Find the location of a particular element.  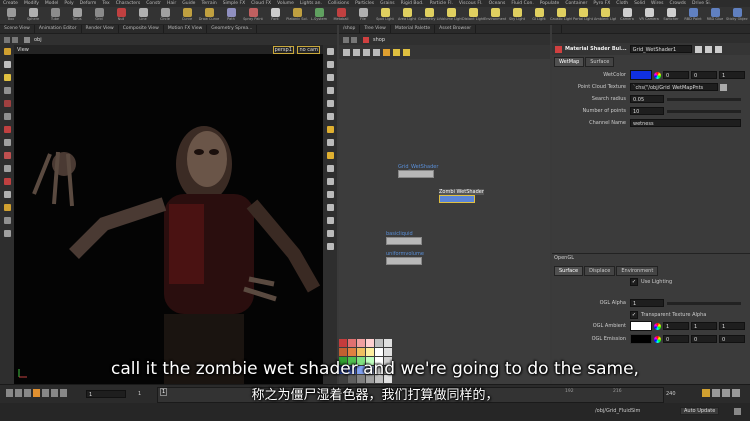

note-icon is located at coordinates (396, 52).